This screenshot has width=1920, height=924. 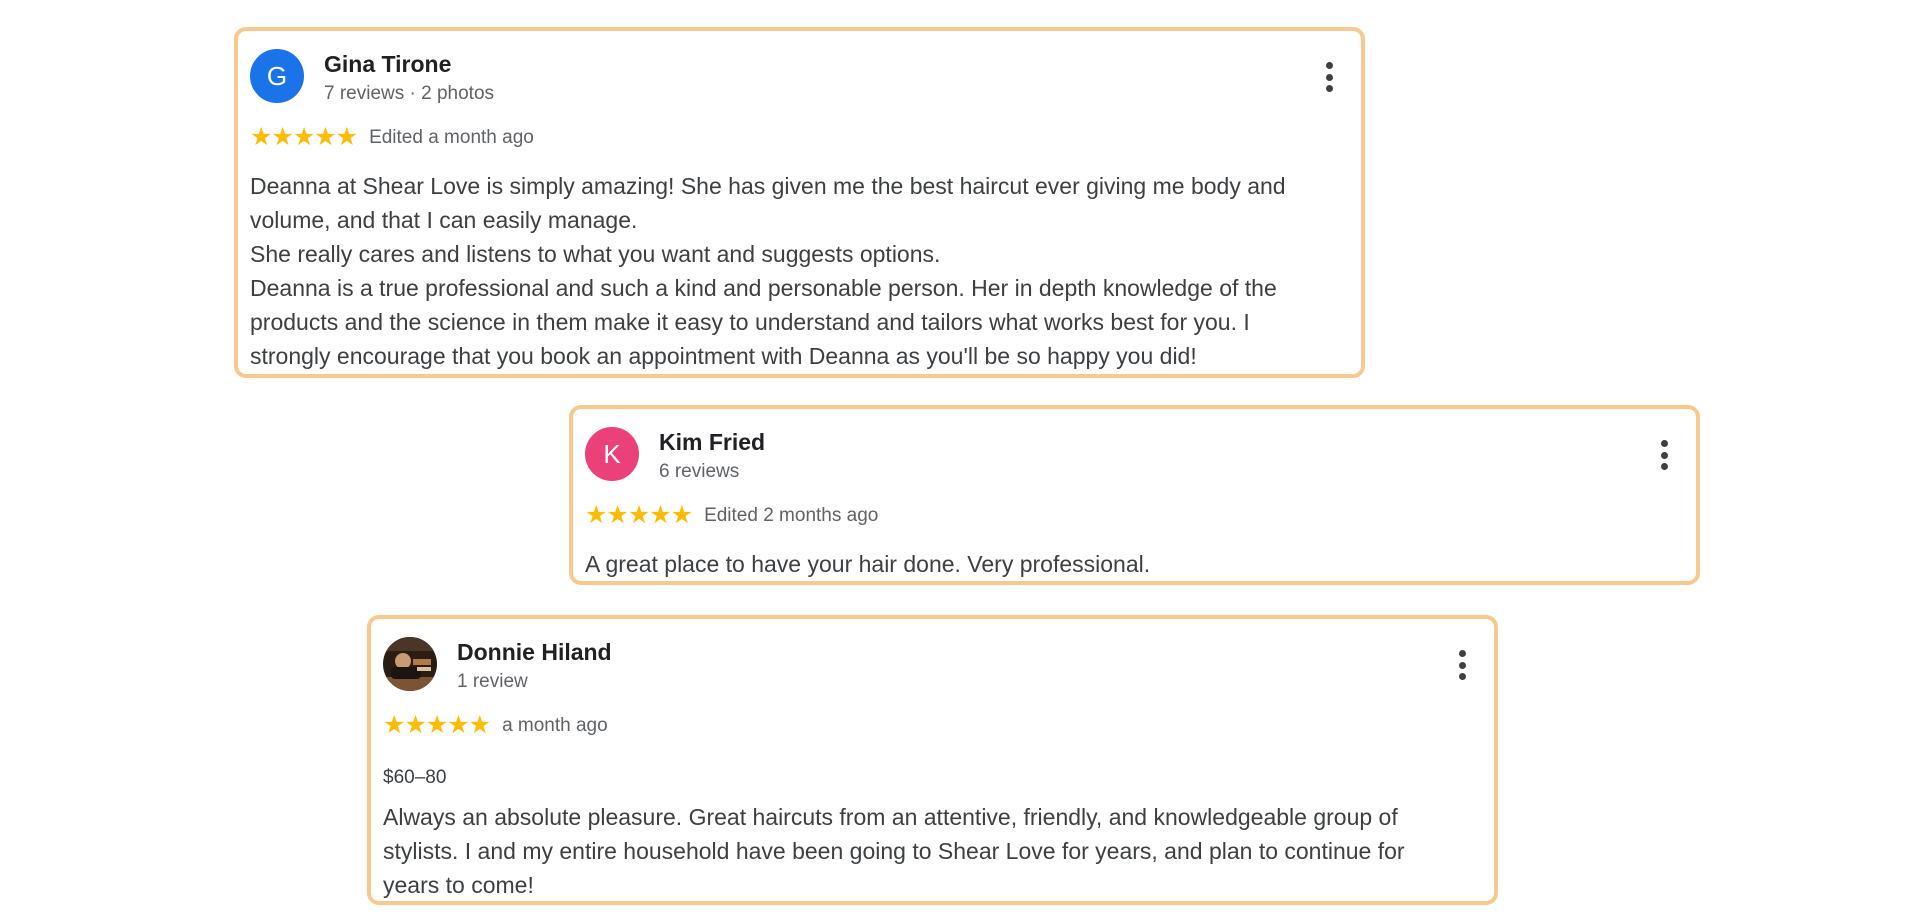 I want to click on price-range: $60–80, so click(x=415, y=777).